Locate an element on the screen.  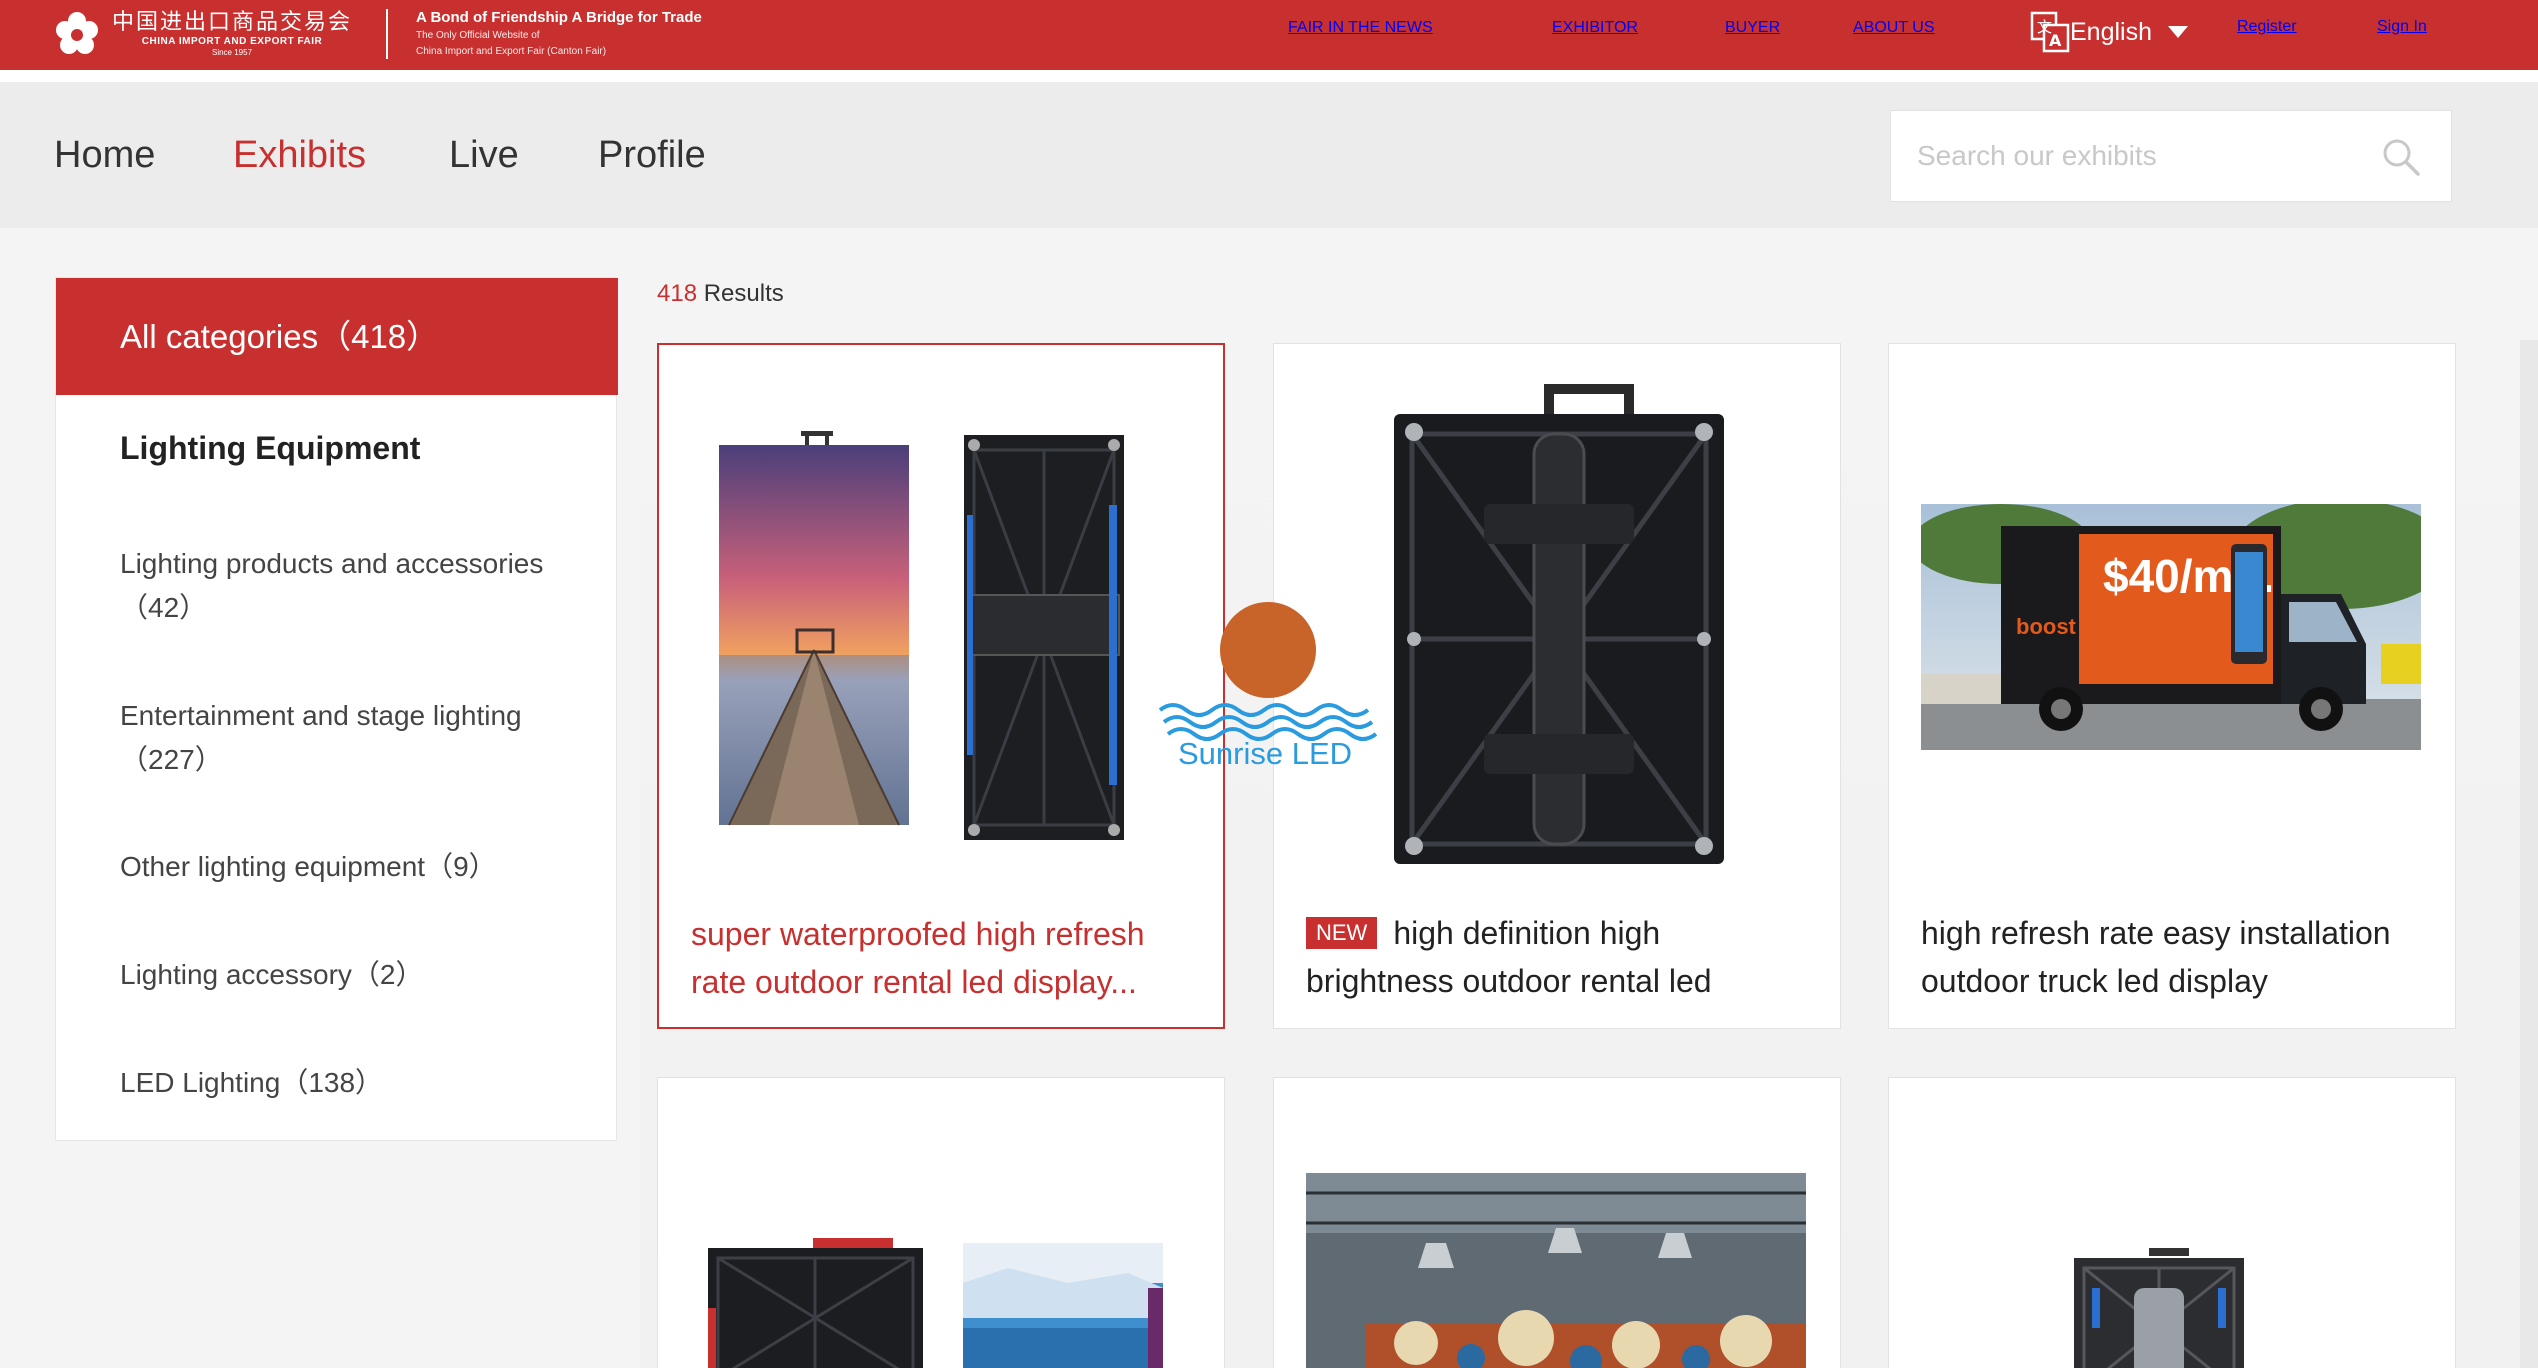
search-box is located at coordinates (2171, 156).